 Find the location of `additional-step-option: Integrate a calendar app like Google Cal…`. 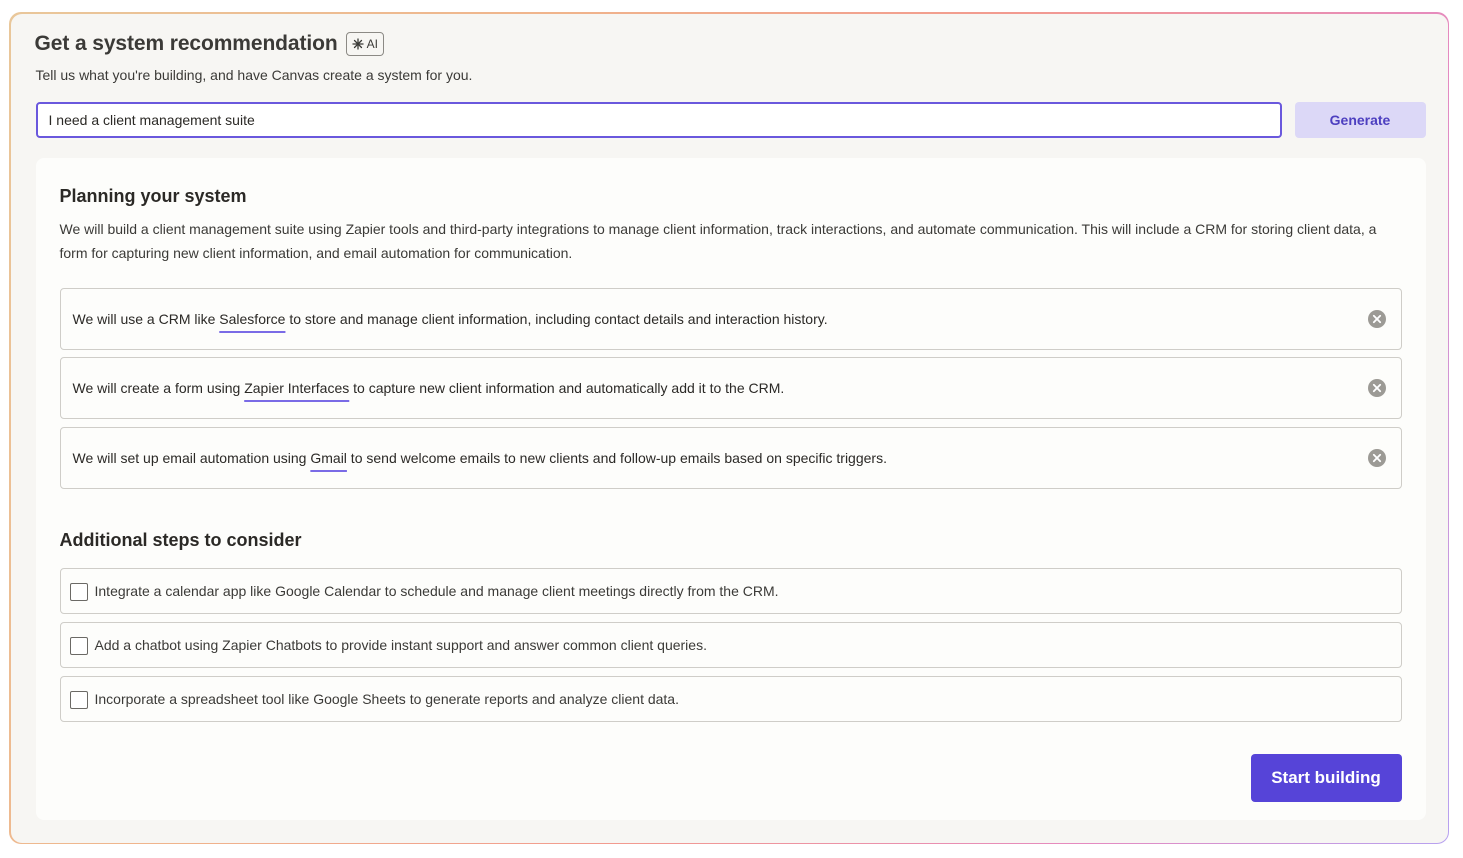

additional-step-option: Integrate a calendar app like Google Cal… is located at coordinates (730, 590).